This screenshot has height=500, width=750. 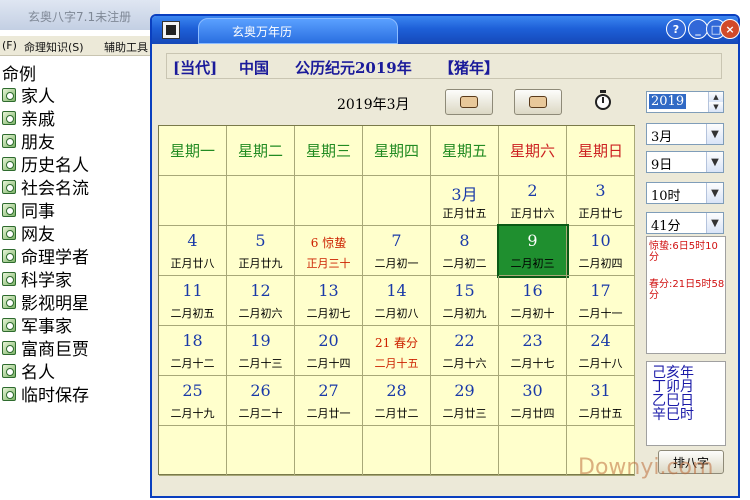 I want to click on day-cell: 5 正月廿九, so click(x=261, y=251).